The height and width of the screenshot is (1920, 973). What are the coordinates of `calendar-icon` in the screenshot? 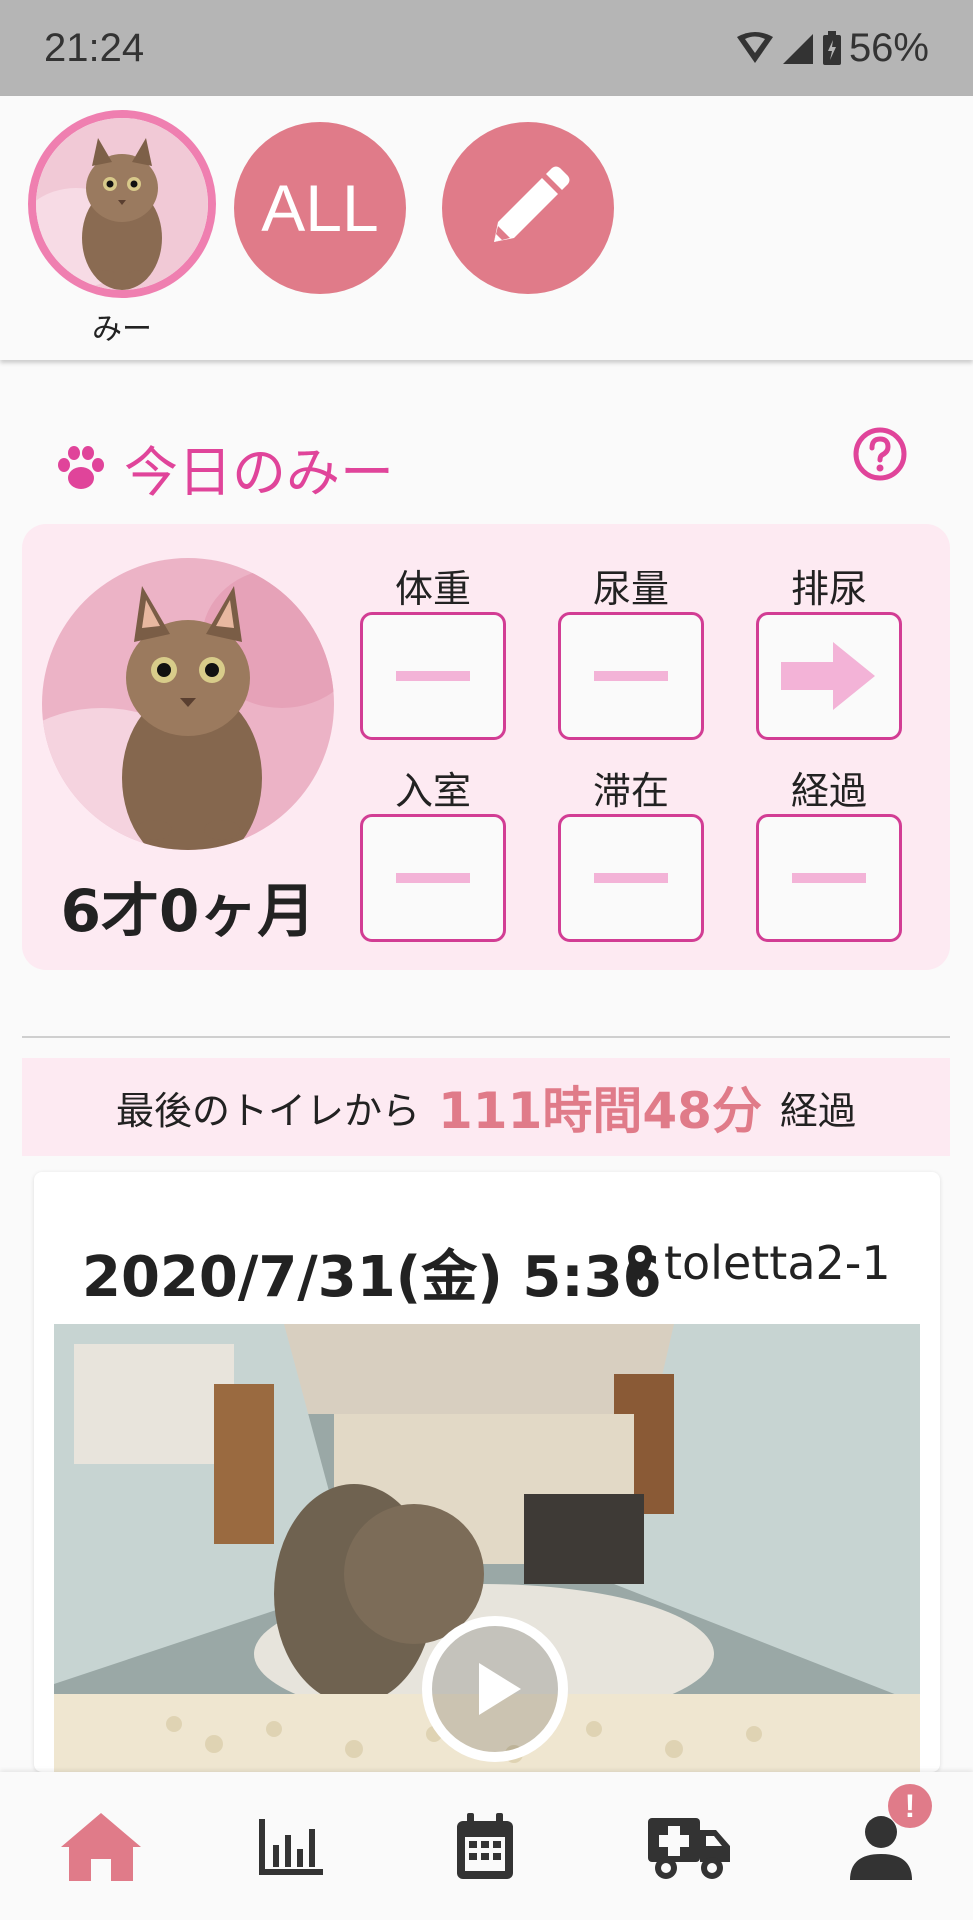 It's located at (485, 1846).